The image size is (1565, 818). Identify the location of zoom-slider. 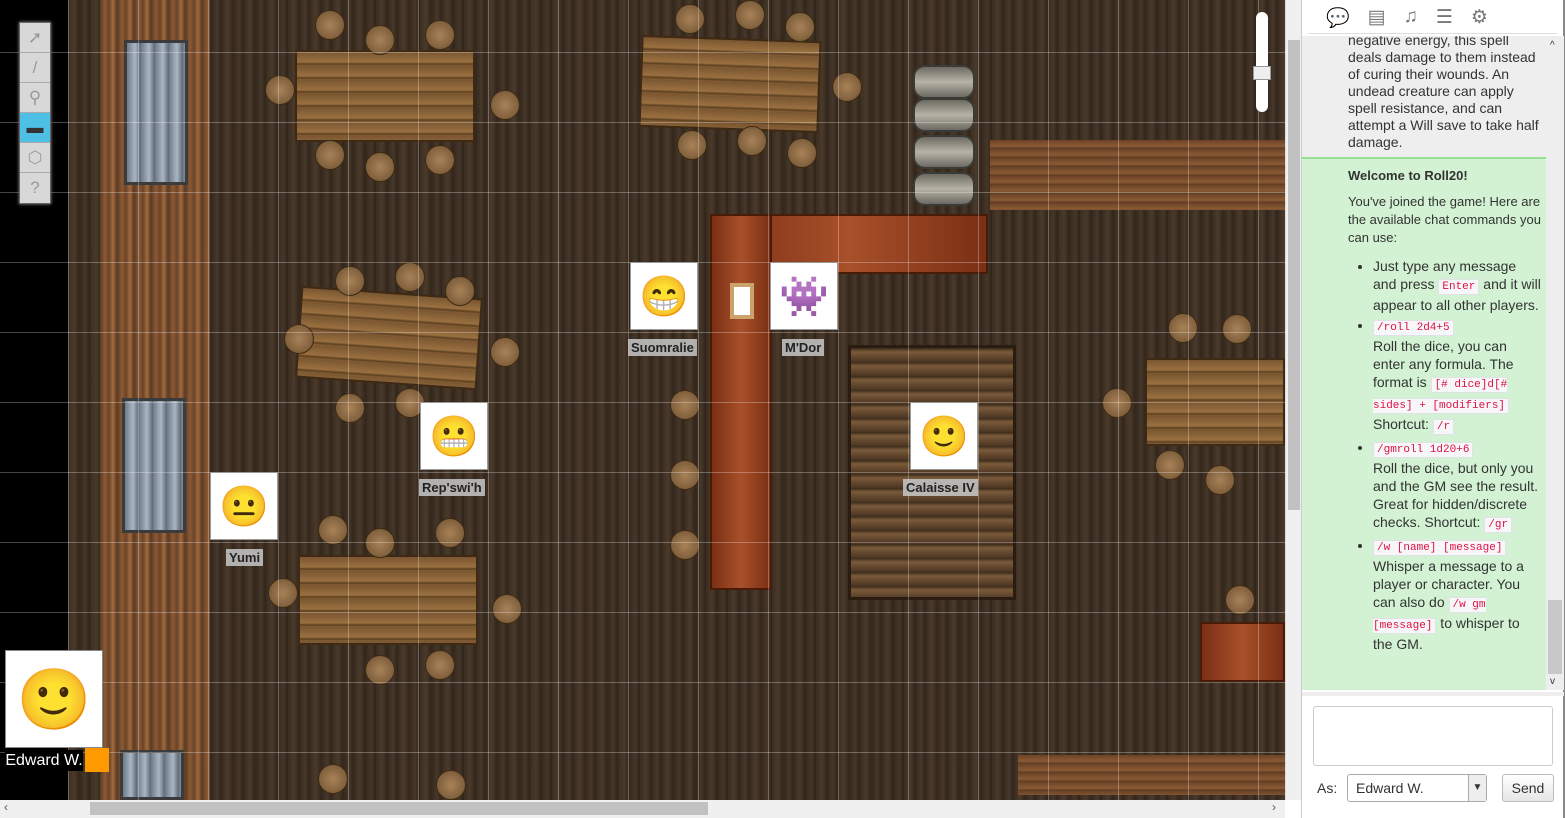
(1262, 62).